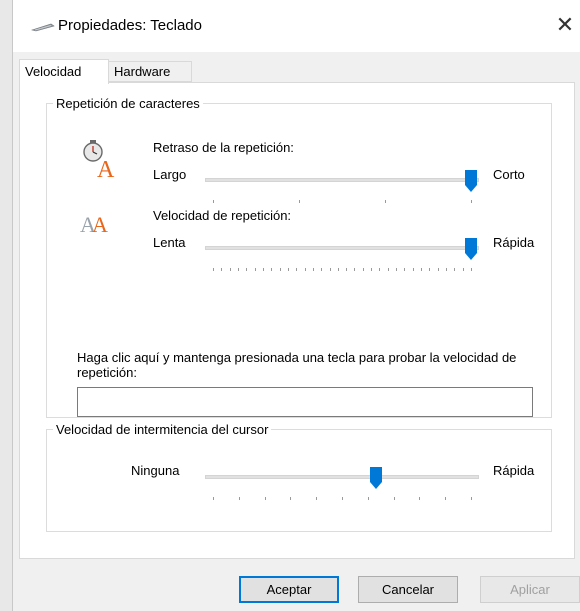  Describe the element at coordinates (471, 181) in the screenshot. I see `delay-slider-thumb` at that location.